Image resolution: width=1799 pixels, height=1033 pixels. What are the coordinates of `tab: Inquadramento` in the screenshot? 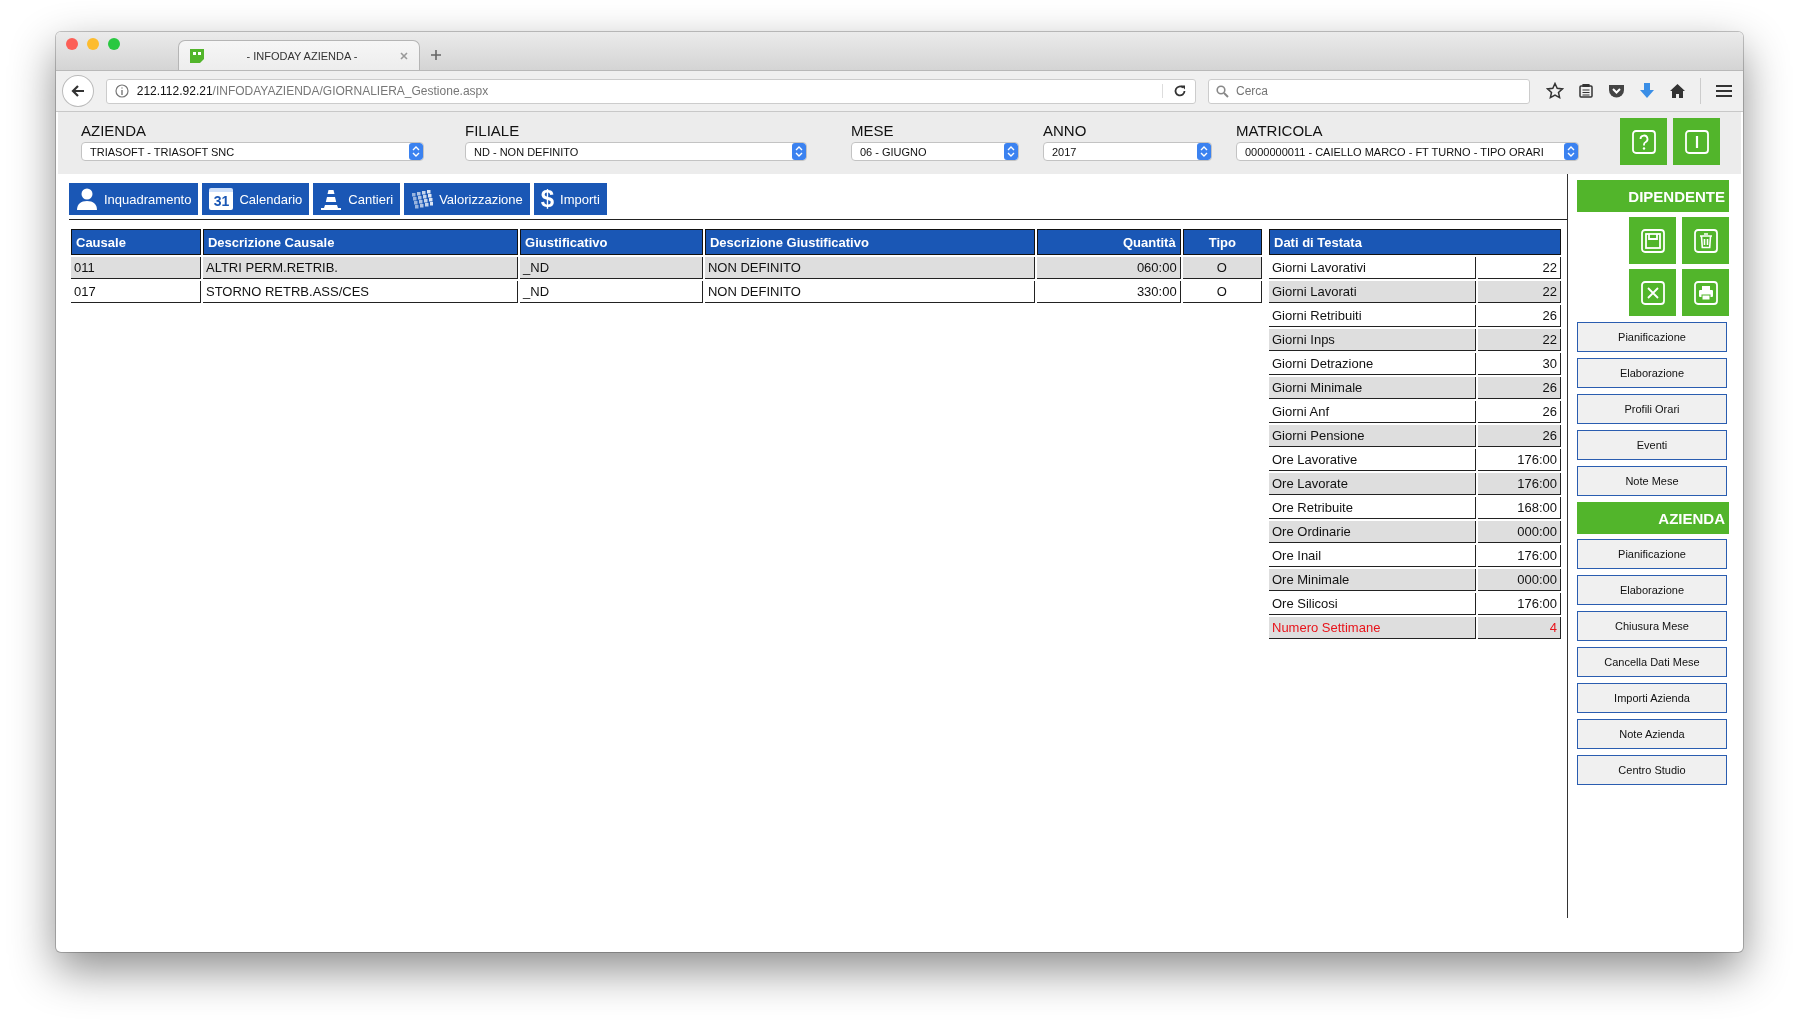 It's located at (134, 199).